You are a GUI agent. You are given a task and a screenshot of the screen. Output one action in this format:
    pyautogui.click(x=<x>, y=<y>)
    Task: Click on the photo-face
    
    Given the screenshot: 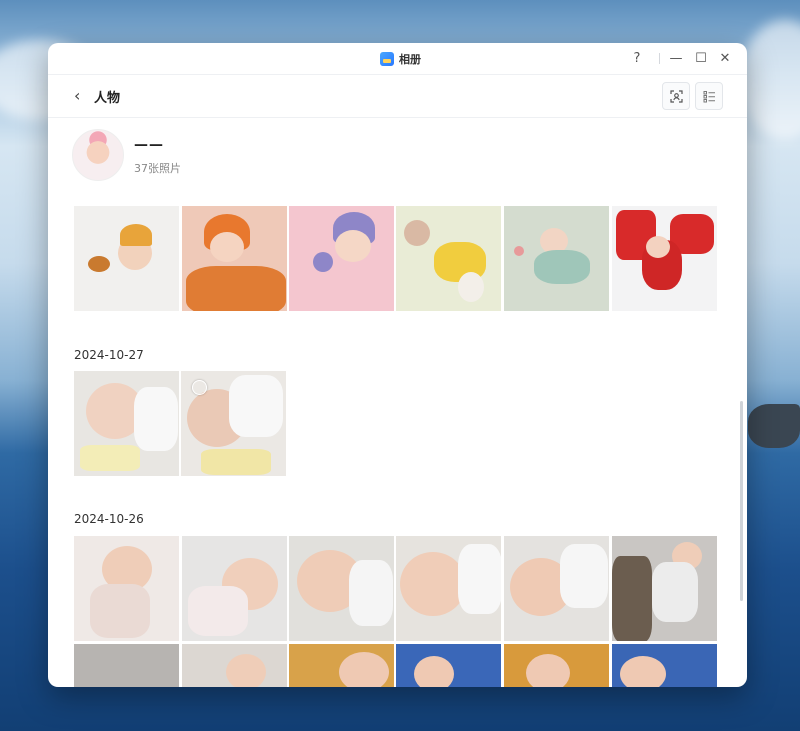 What is the action you would take?
    pyautogui.click(x=658, y=247)
    